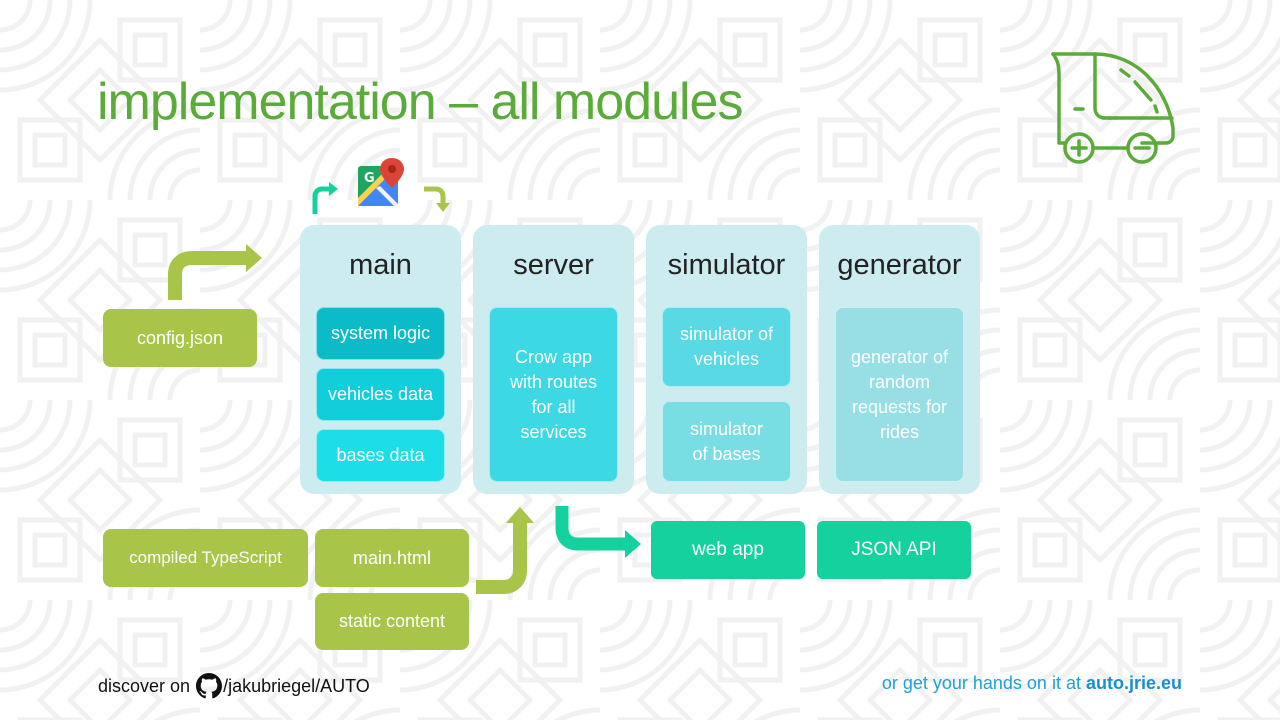  I want to click on web-app-box: web app, so click(728, 550).